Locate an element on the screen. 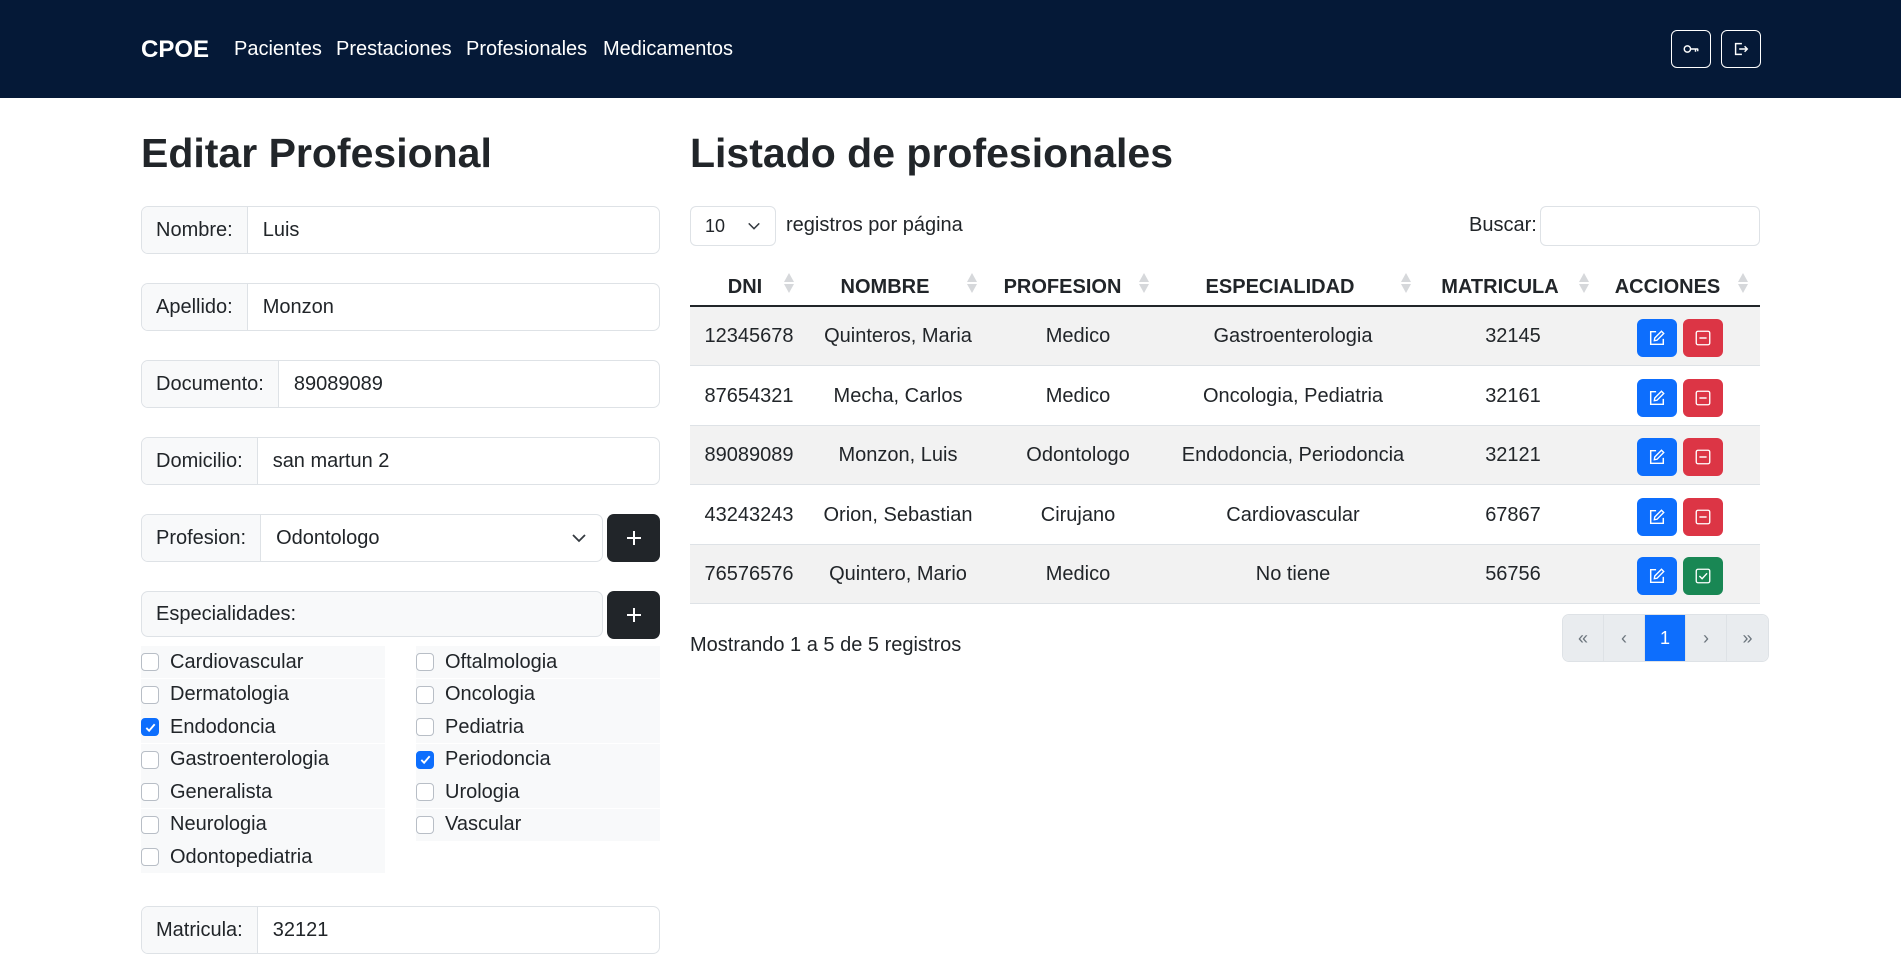 This screenshot has height=974, width=1901. page-first-button: « is located at coordinates (1583, 638).